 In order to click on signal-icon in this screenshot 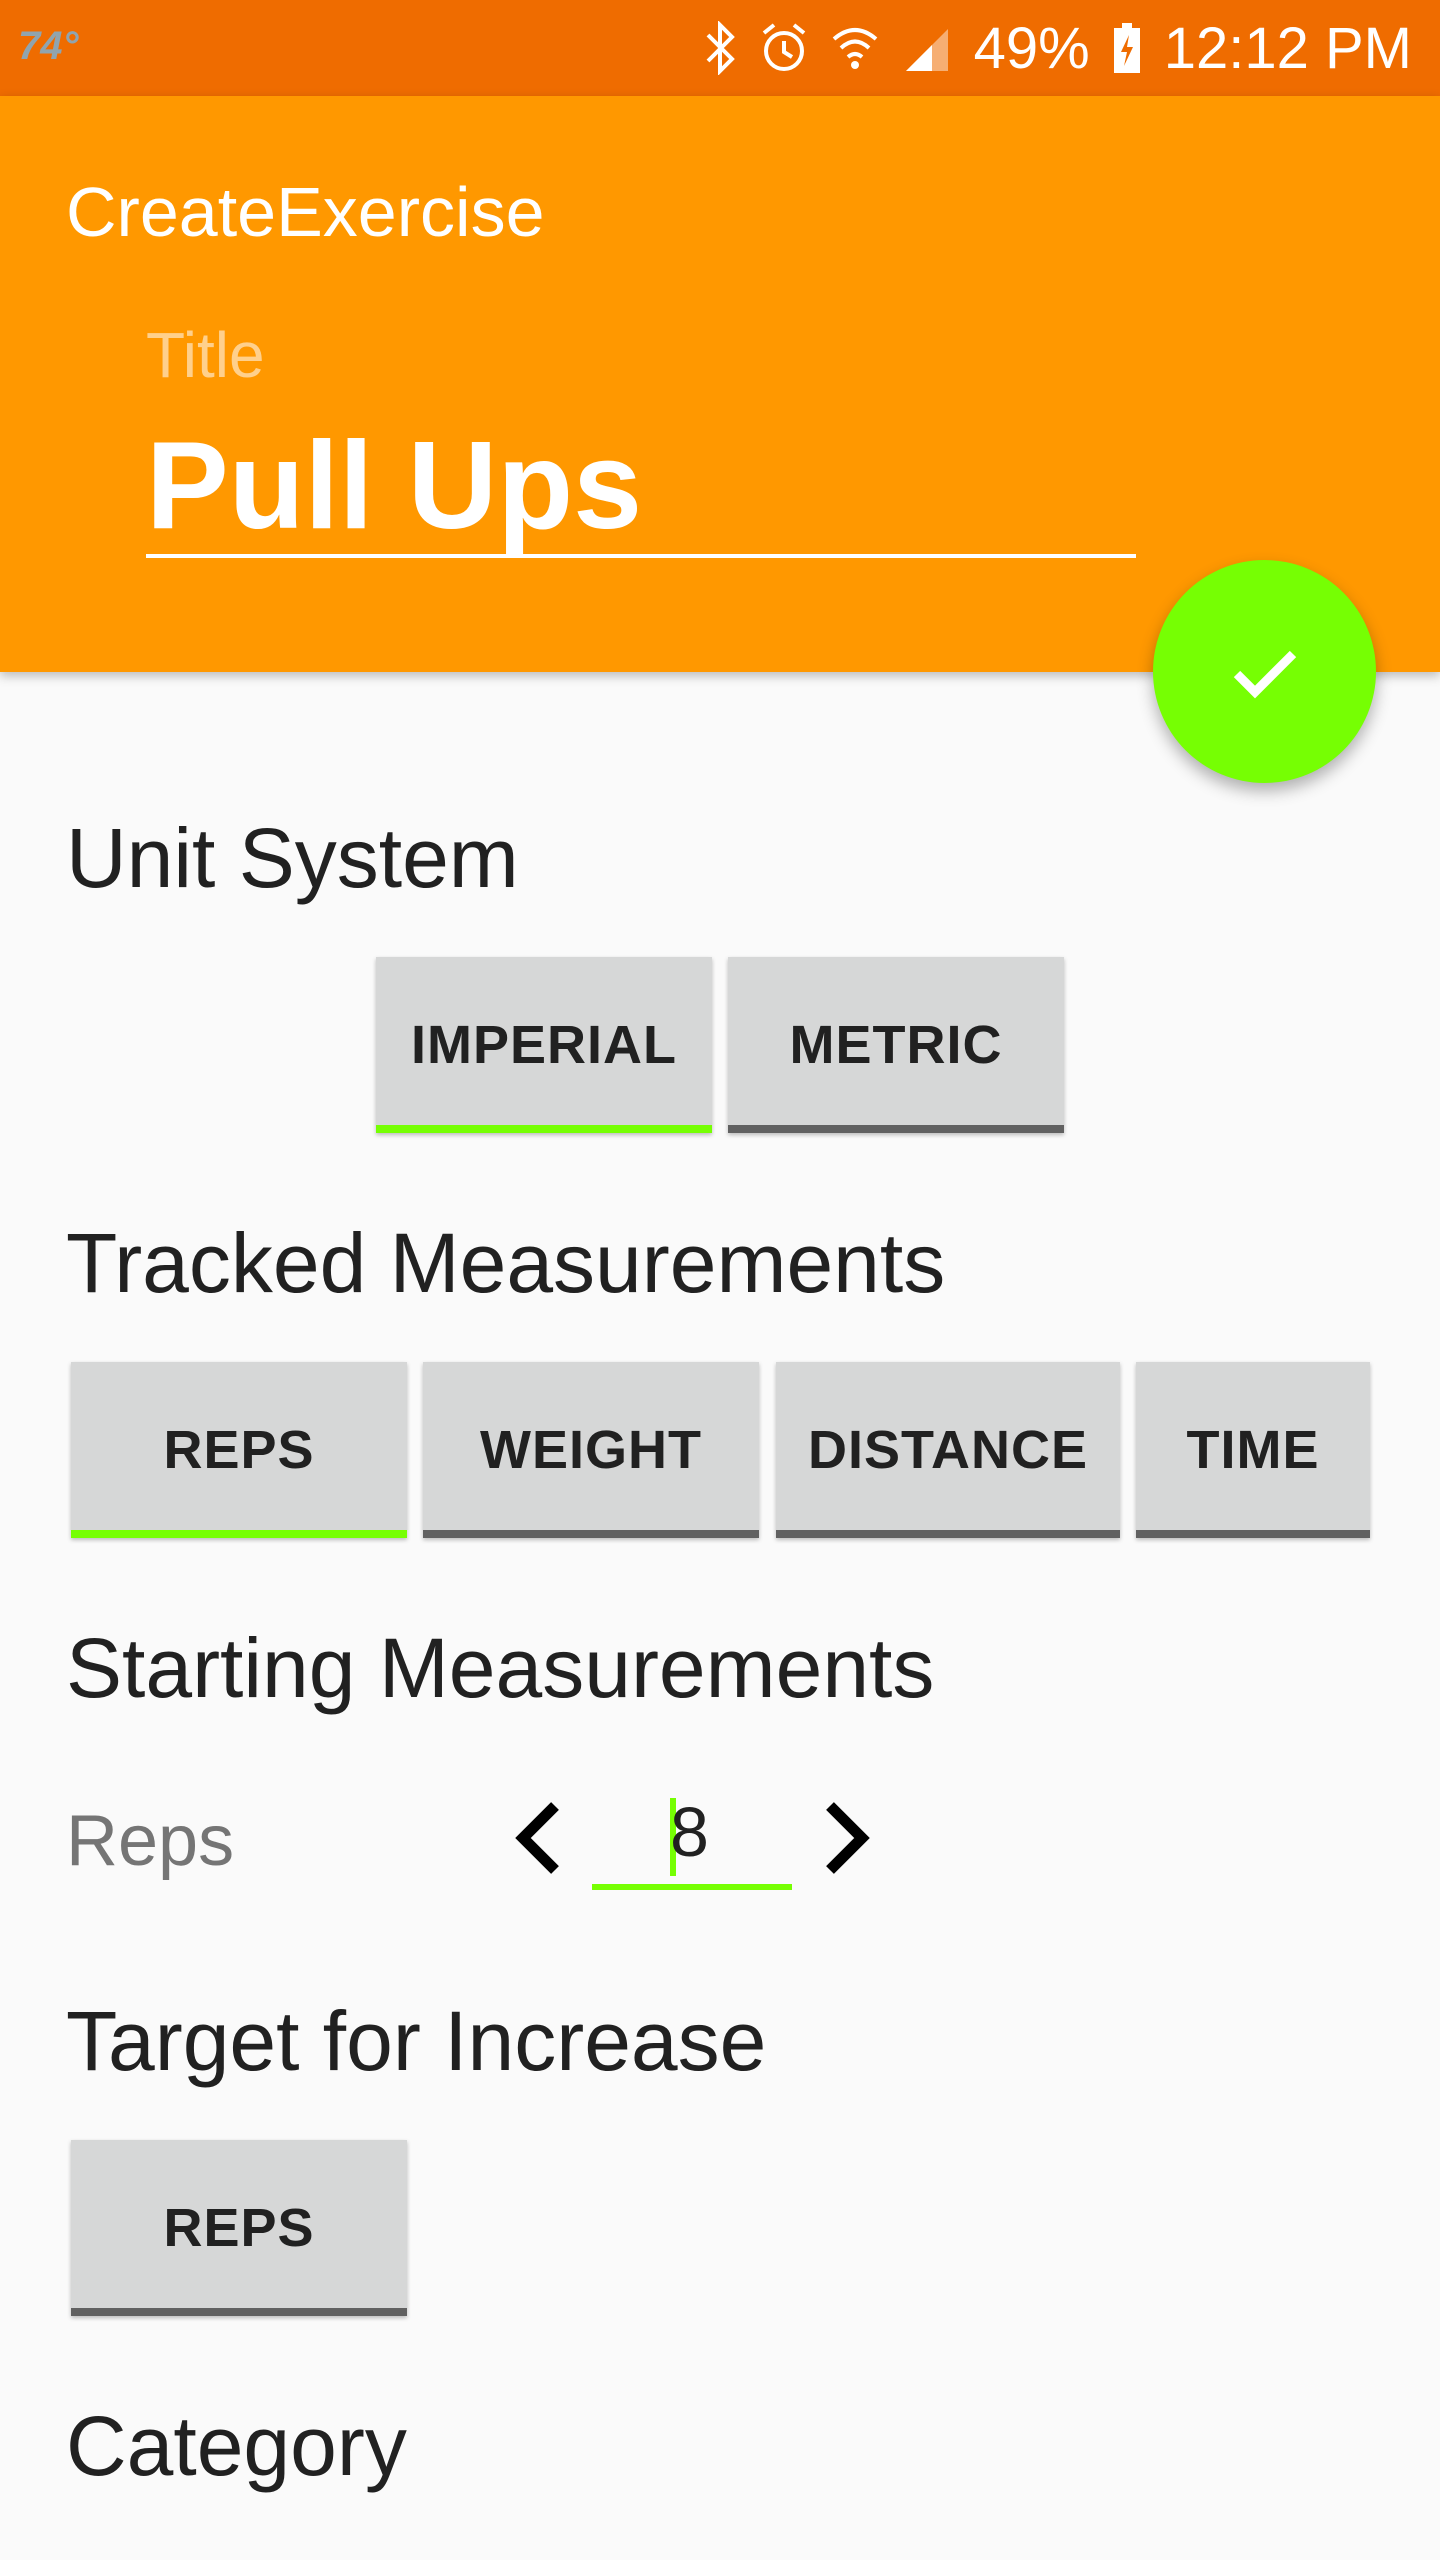, I will do `click(927, 48)`.